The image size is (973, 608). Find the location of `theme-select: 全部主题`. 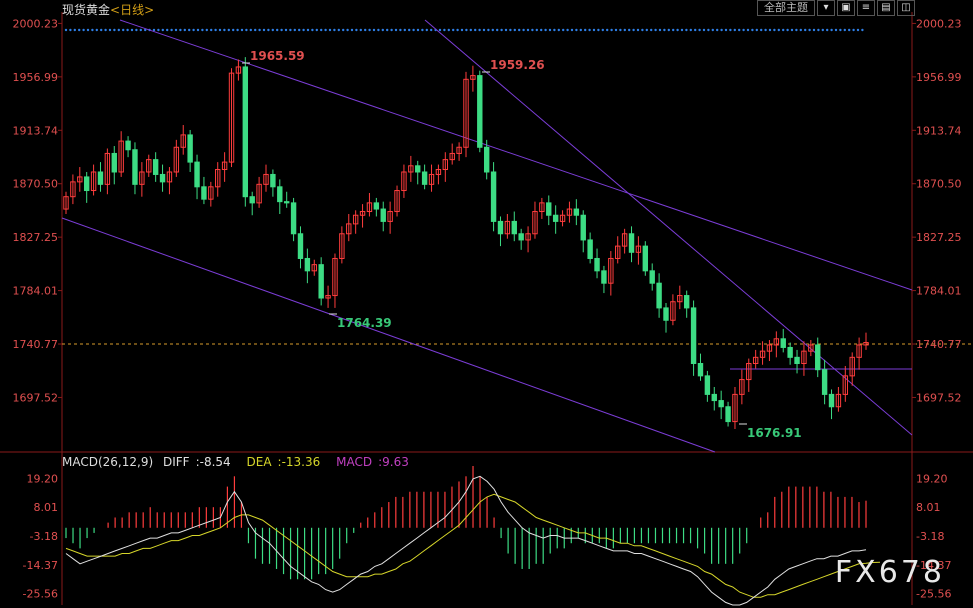

theme-select: 全部主题 is located at coordinates (786, 8).